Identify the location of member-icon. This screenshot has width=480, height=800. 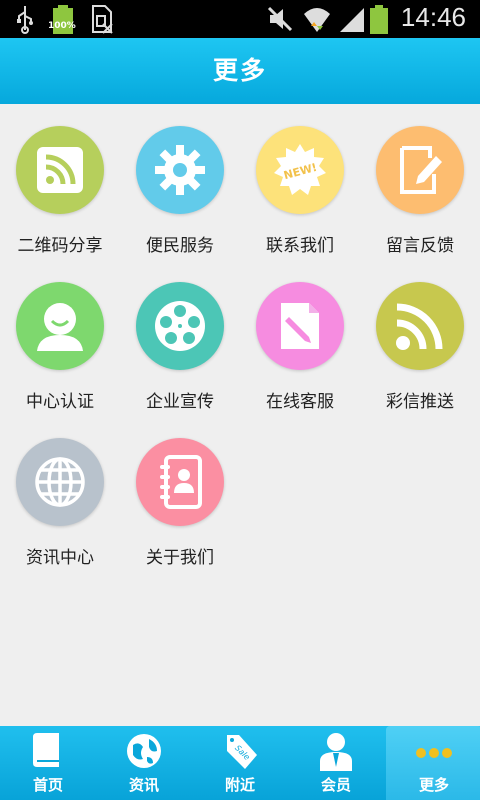
(336, 752).